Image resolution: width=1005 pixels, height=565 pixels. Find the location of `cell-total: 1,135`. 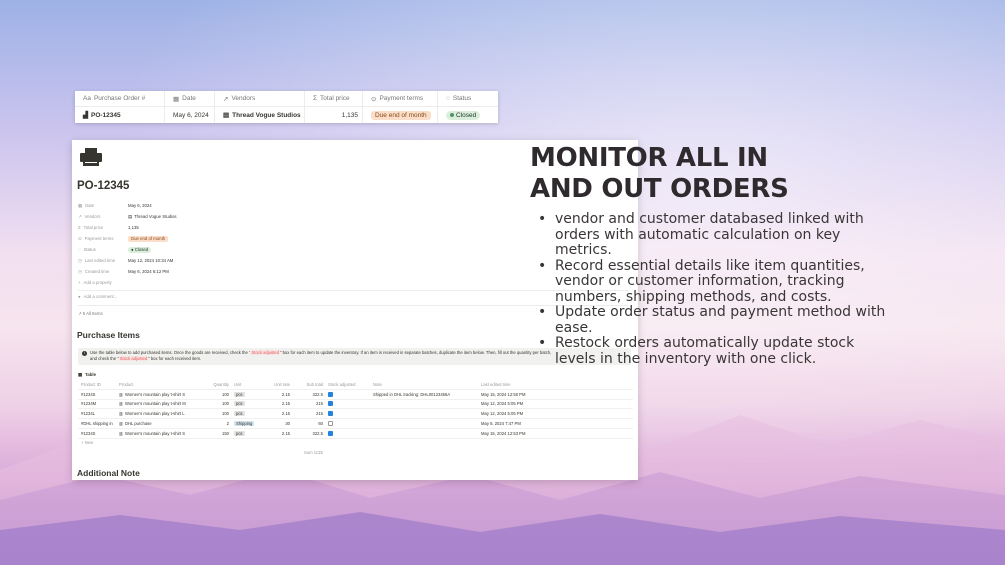

cell-total: 1,135 is located at coordinates (334, 115).